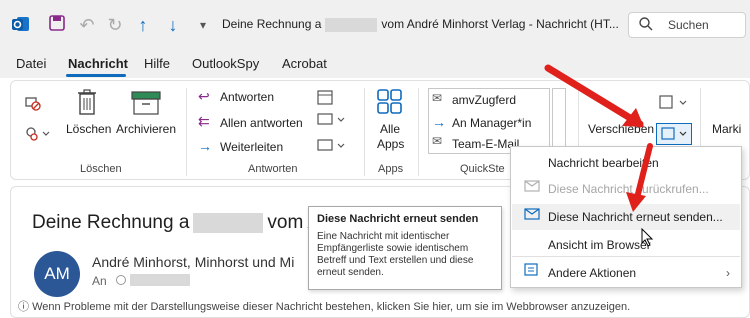  I want to click on customize-toolbar-icon: ▾, so click(203, 25).